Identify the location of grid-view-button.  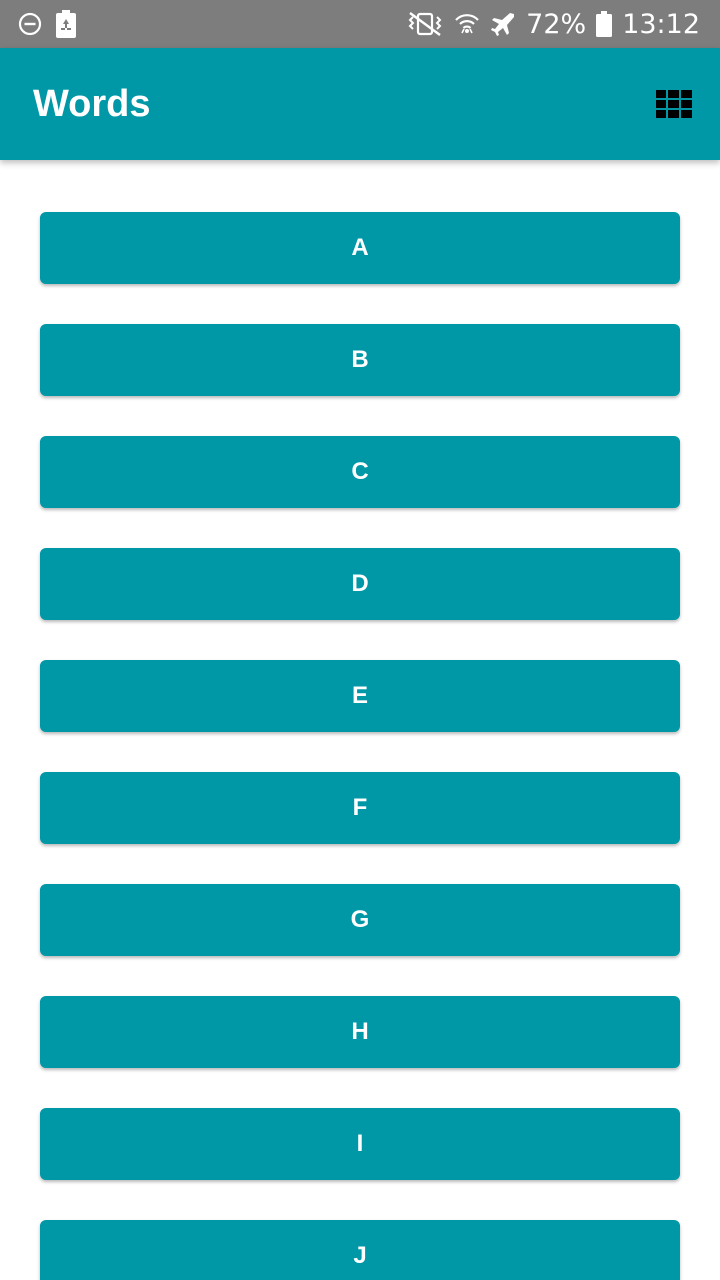
(674, 106).